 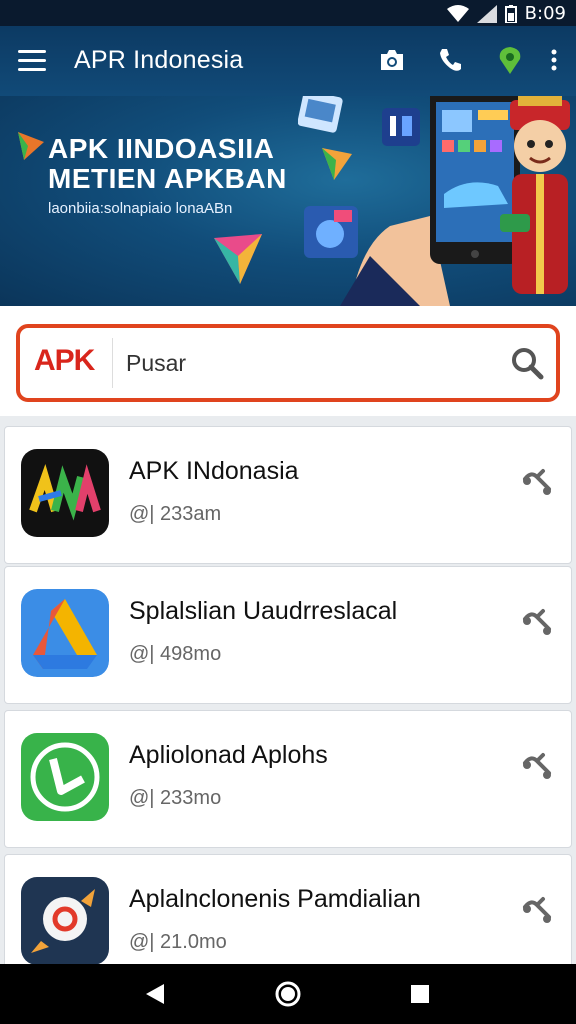 I want to click on more-vert-icon, so click(x=554, y=60).